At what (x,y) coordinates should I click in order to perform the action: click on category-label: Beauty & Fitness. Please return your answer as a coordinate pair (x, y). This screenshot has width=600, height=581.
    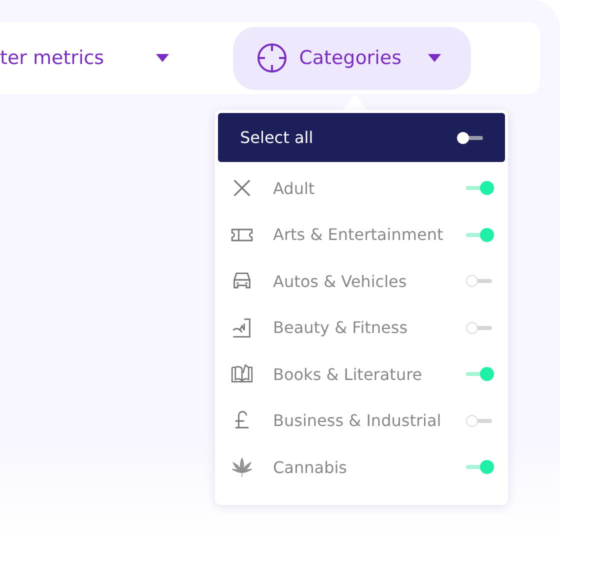
    Looking at the image, I should click on (369, 328).